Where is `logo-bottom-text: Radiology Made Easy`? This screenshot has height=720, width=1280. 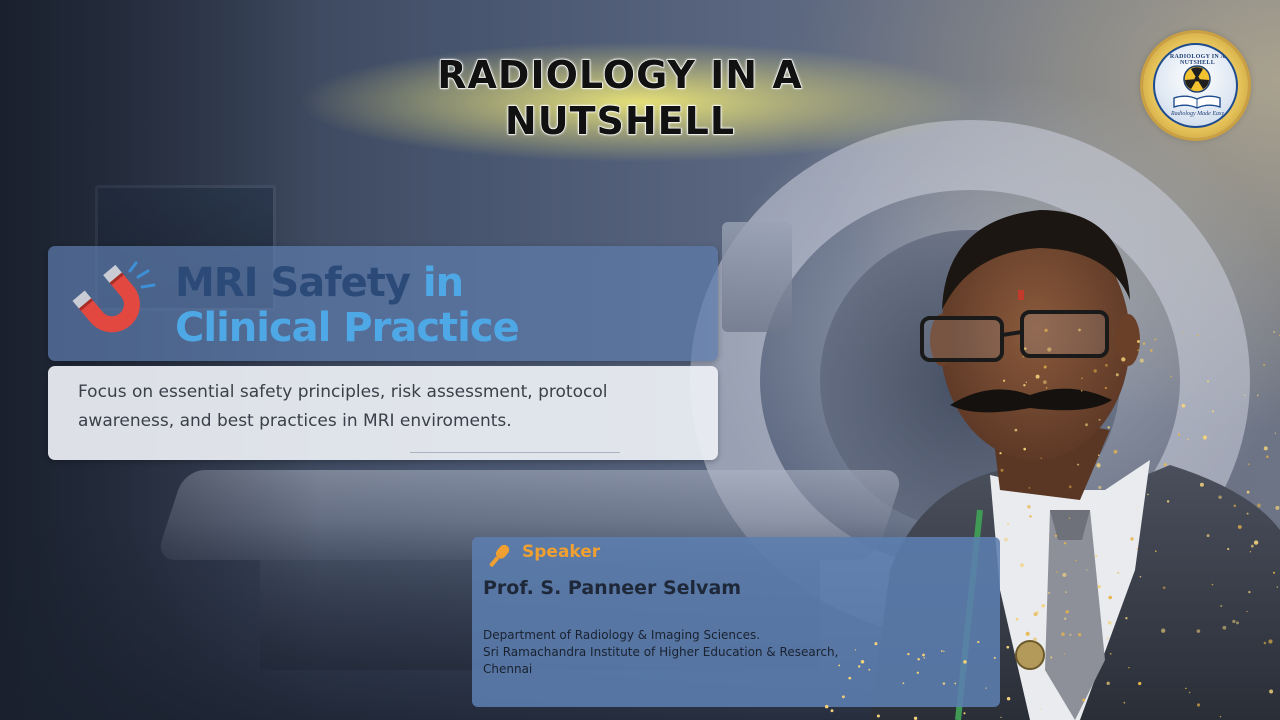 logo-bottom-text: Radiology Made Easy is located at coordinates (1197, 114).